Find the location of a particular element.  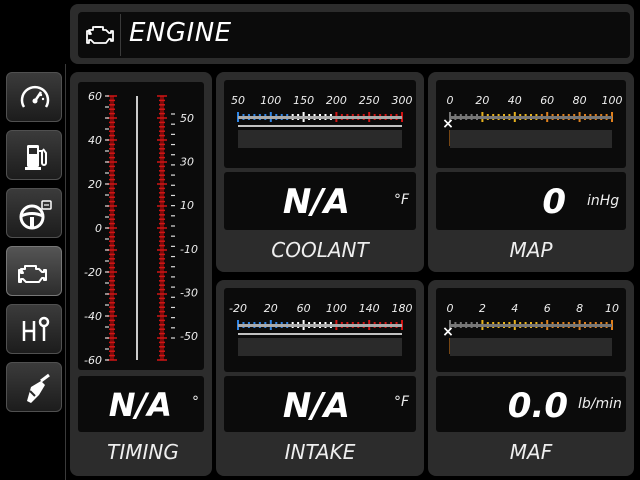

sidebar-item-transmission is located at coordinates (34, 329).